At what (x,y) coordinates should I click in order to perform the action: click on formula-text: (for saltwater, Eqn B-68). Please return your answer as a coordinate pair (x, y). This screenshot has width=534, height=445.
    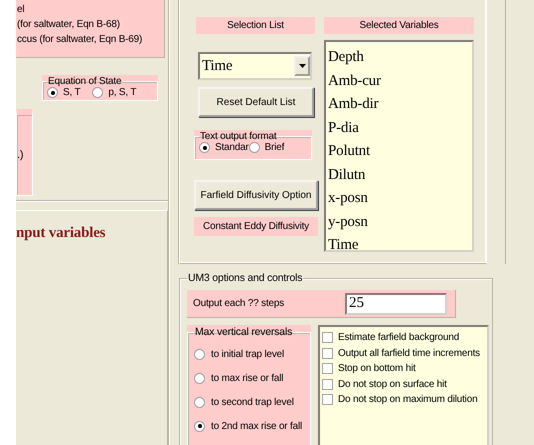
    Looking at the image, I should click on (69, 25).